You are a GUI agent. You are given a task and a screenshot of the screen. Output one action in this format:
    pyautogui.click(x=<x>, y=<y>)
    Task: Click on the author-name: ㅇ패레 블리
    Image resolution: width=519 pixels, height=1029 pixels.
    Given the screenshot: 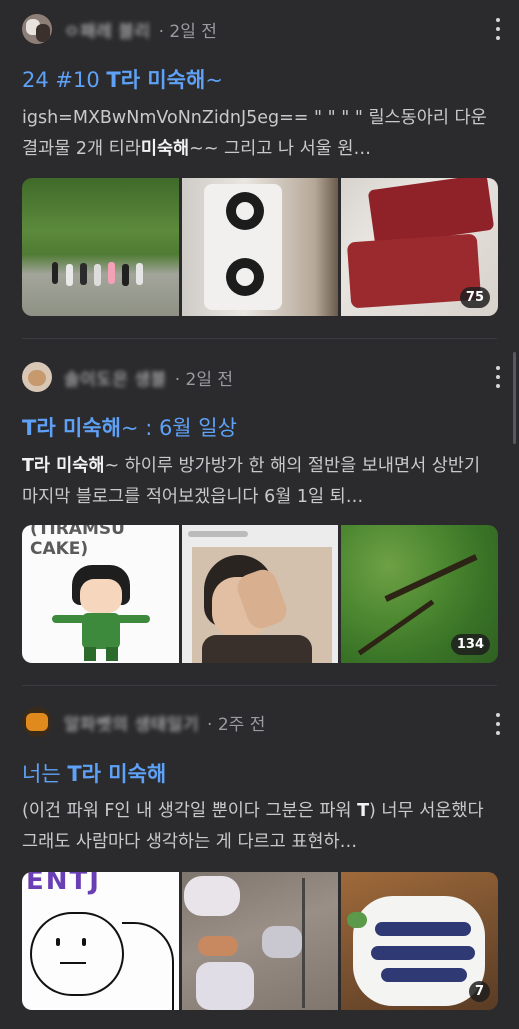 What is the action you would take?
    pyautogui.click(x=107, y=29)
    